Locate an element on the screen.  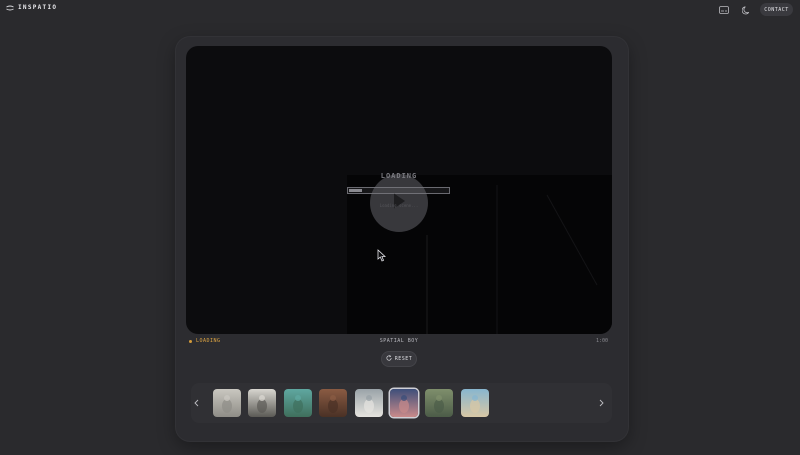
logo-icon is located at coordinates (10, 8).